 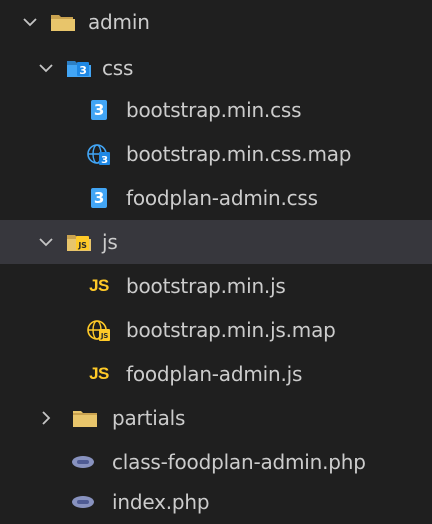 What do you see at coordinates (216, 68) in the screenshot?
I see `tree-item-css-folder: 3 css` at bounding box center [216, 68].